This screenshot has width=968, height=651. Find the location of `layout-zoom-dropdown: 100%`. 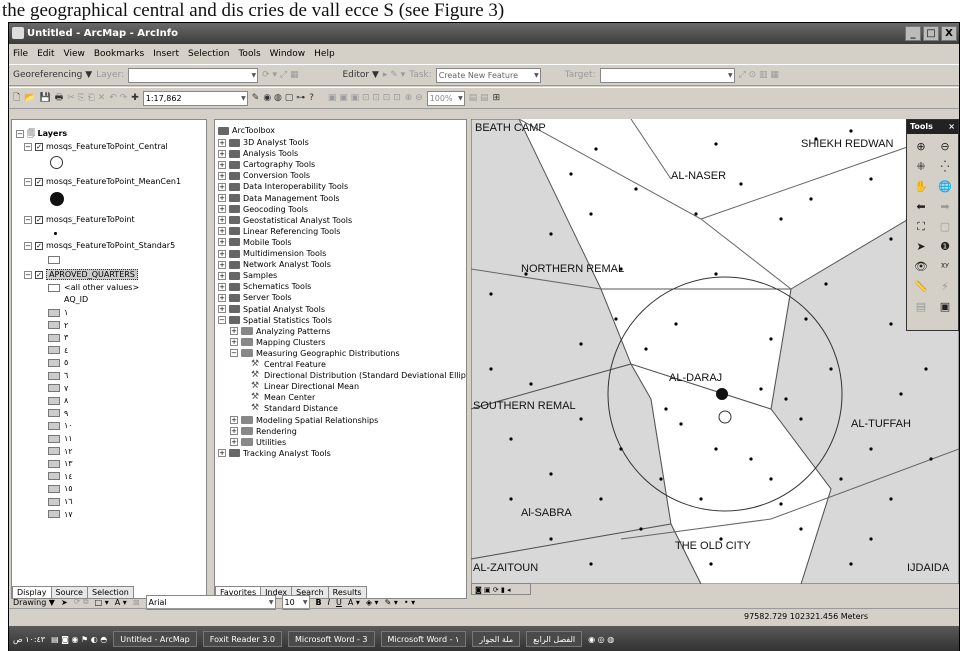

layout-zoom-dropdown: 100% is located at coordinates (445, 98).